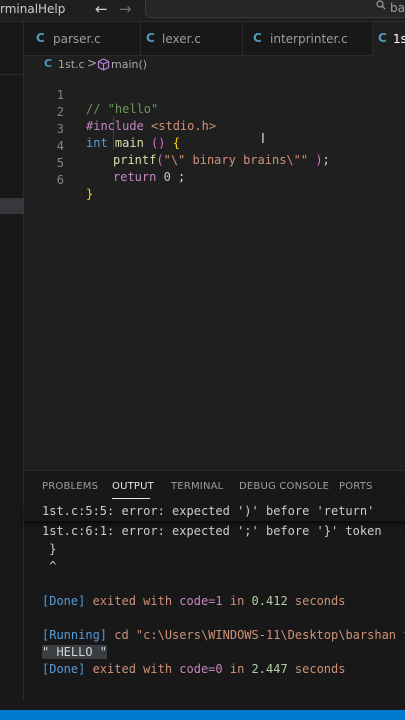  I want to click on exit-code: code=0, so click(201, 669).